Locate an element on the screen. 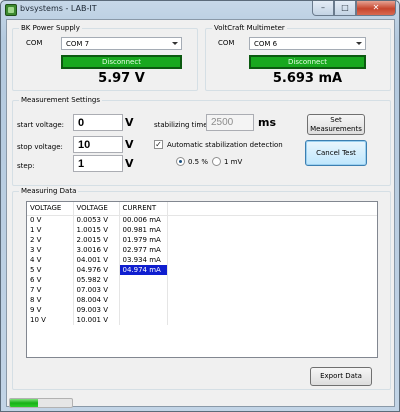  table-row: 1 V 1.0015 V 00.981 mA is located at coordinates (202, 230).